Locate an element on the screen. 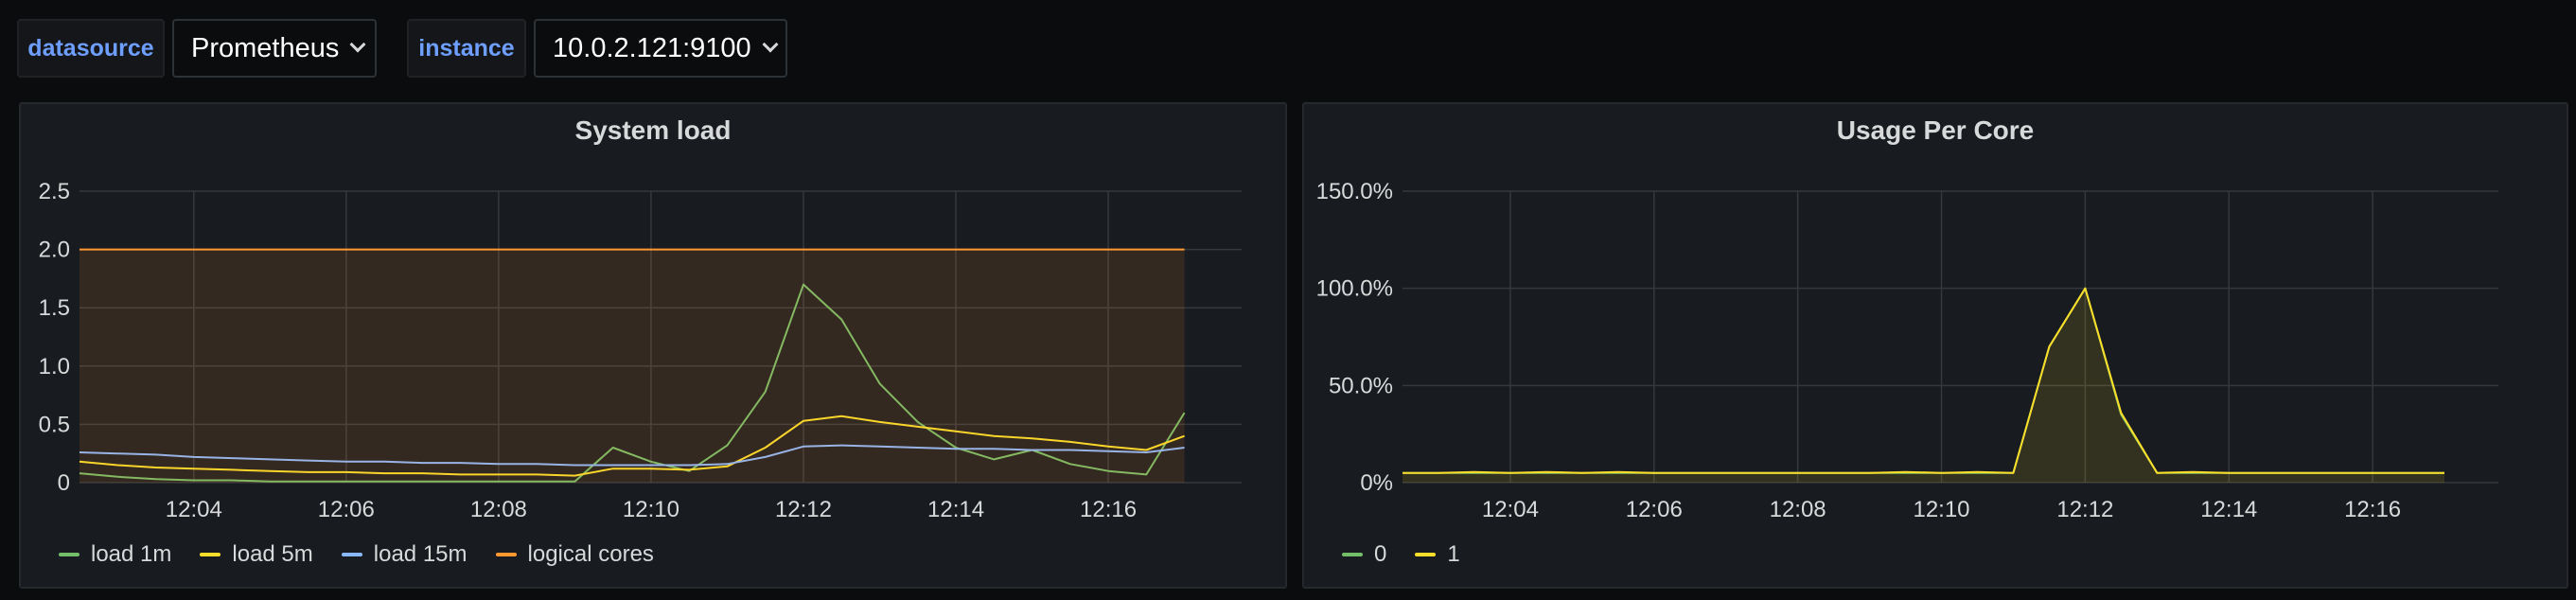 The width and height of the screenshot is (2576, 600). system-load-legend: load 1m load 5m load 15m logical cores is located at coordinates (356, 554).